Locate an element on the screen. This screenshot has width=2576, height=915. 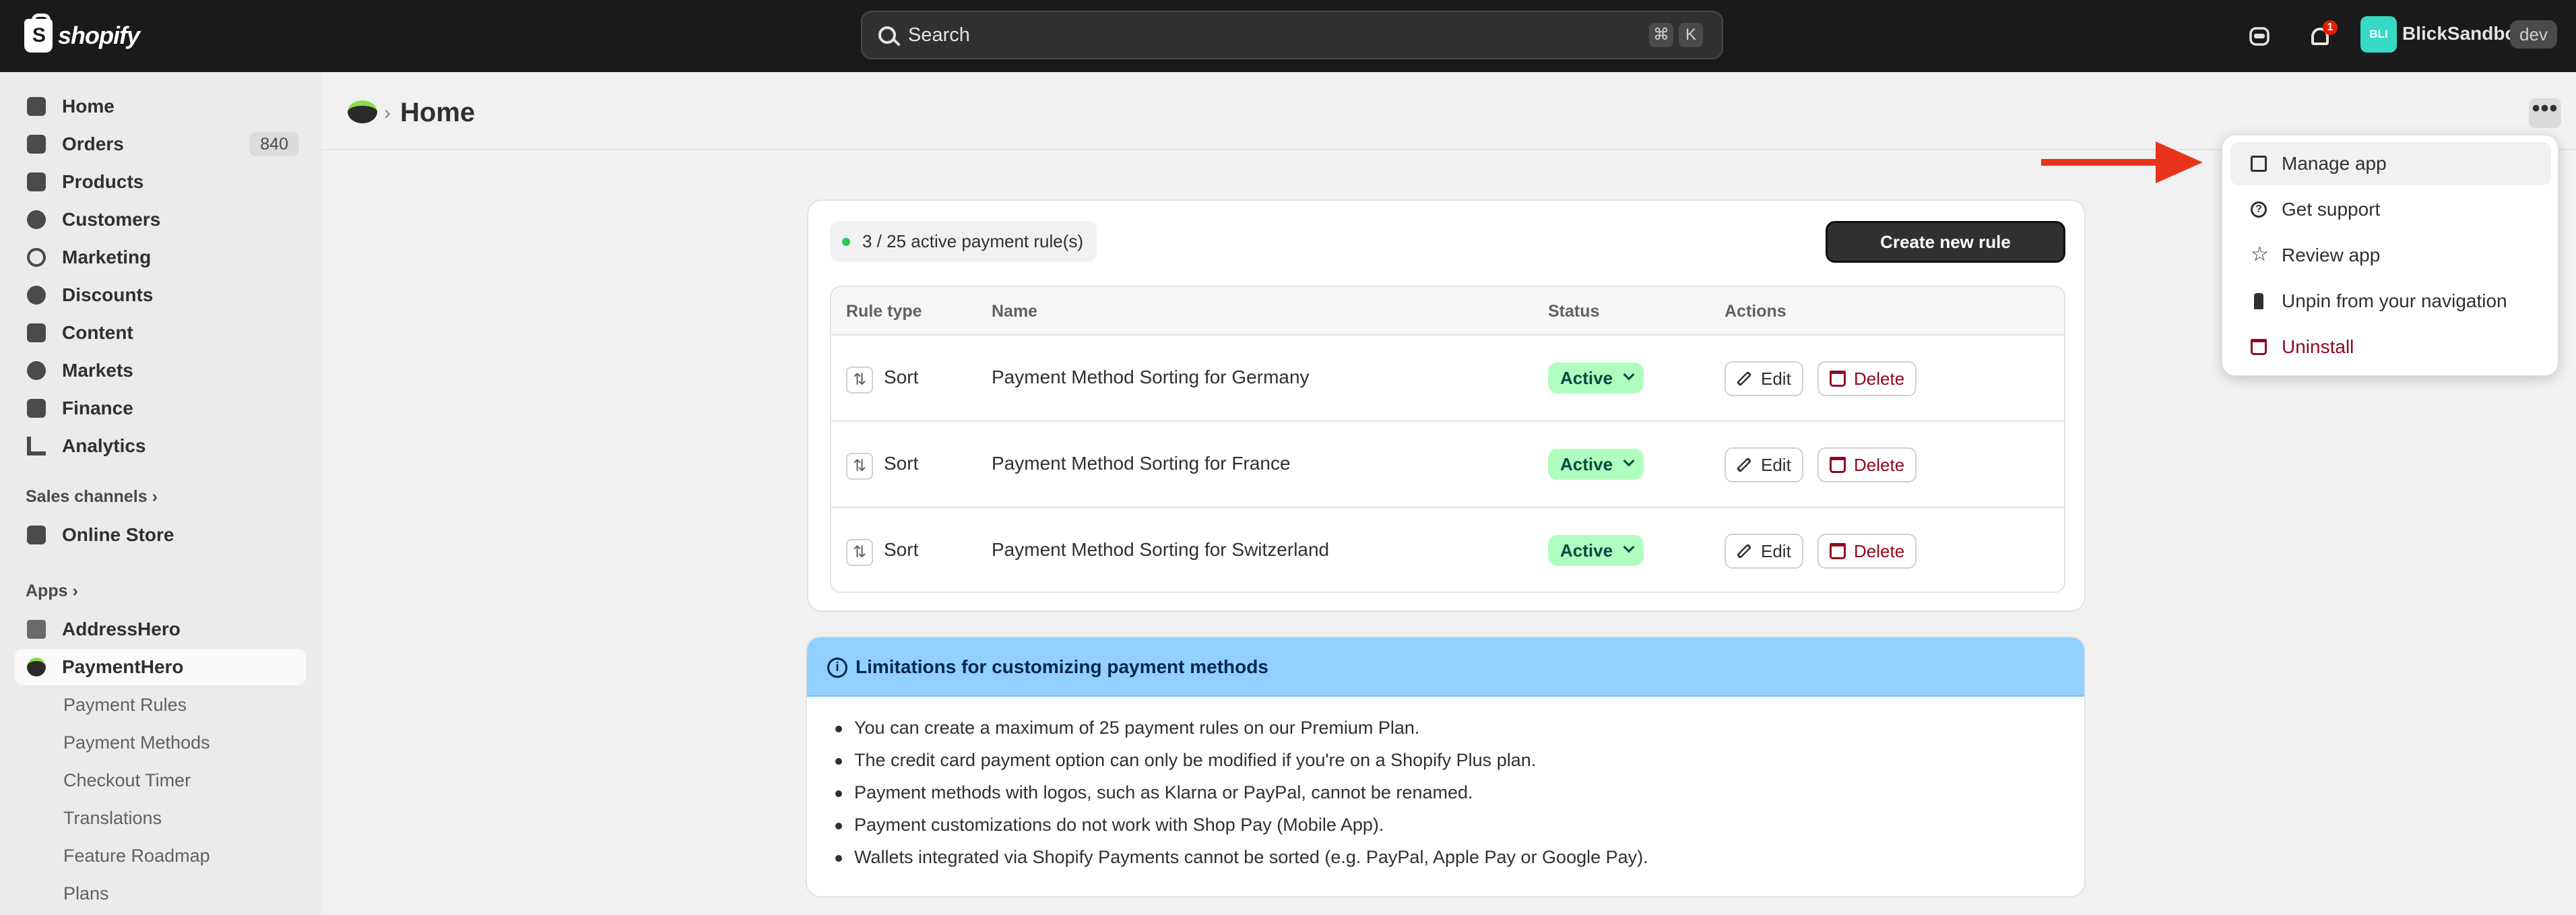
create-rule-button: Create new rule is located at coordinates (1945, 242).